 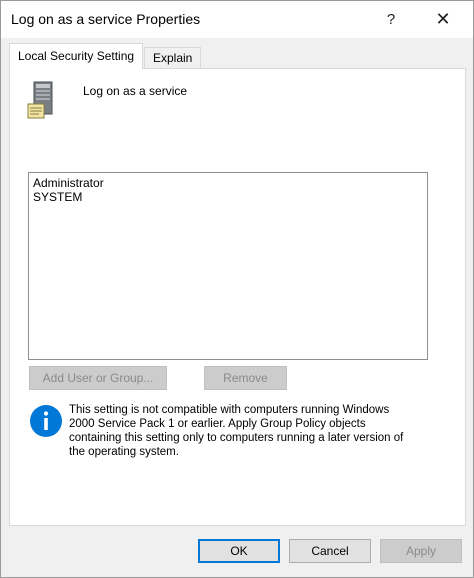 What do you see at coordinates (135, 91) in the screenshot?
I see `policy-name: Log on as a service` at bounding box center [135, 91].